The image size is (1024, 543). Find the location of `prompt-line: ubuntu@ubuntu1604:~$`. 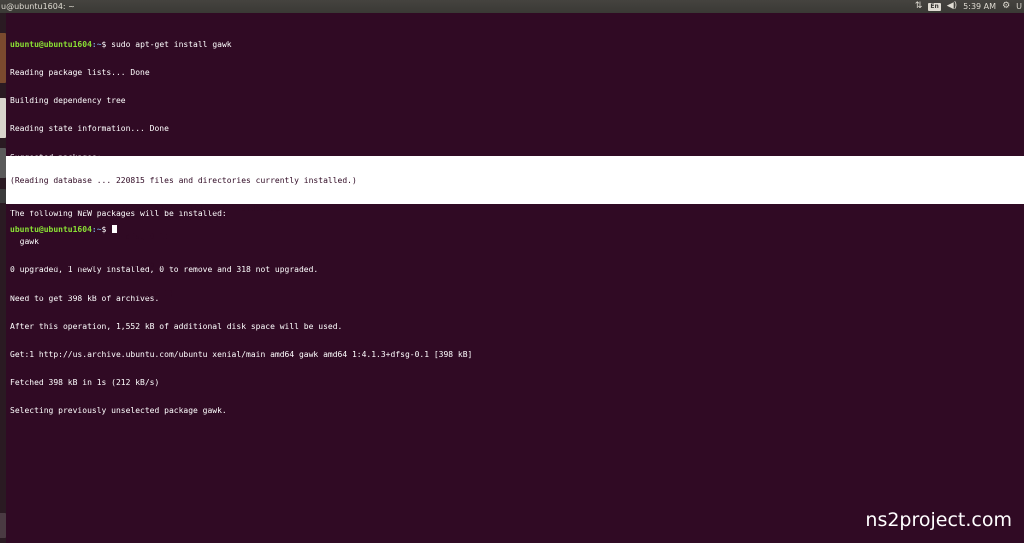

prompt-line: ubuntu@ubuntu1604:~$ is located at coordinates (510, 229).